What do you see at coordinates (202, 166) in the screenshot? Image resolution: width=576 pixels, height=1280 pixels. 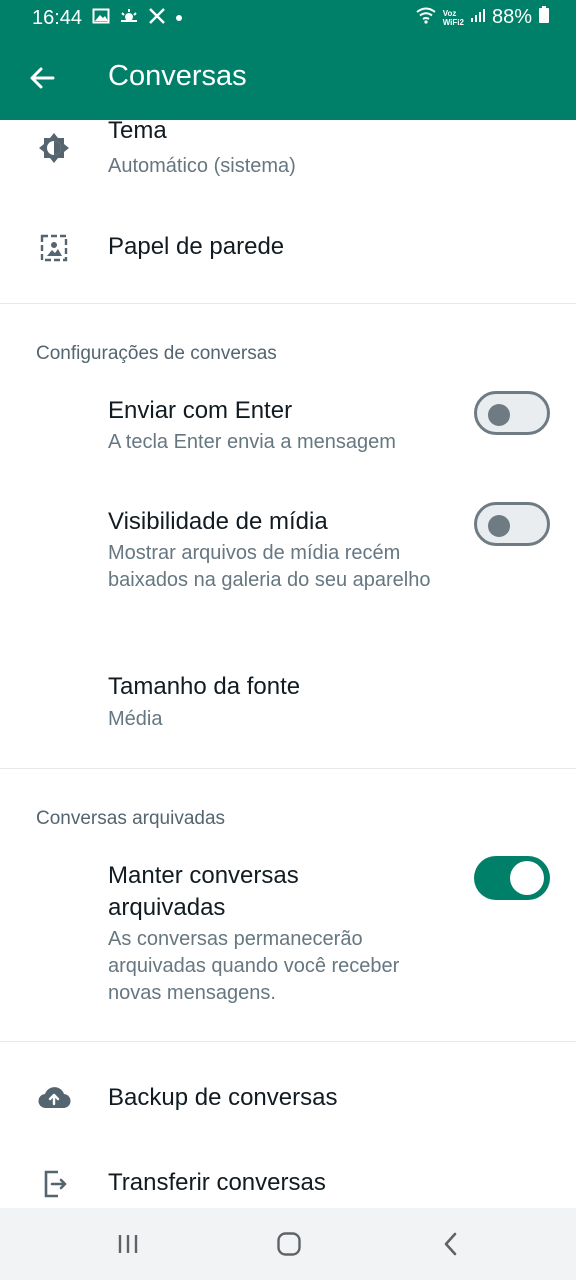 I see `theme-value: Automático (sistema)` at bounding box center [202, 166].